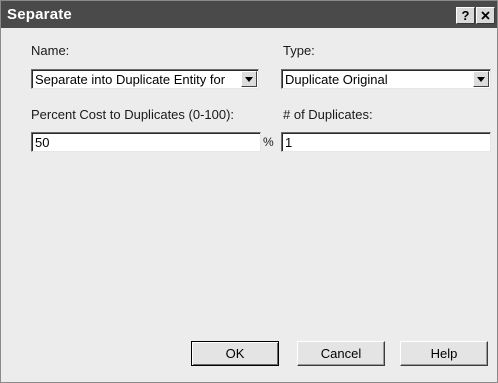 The width and height of the screenshot is (498, 383). Describe the element at coordinates (133, 114) in the screenshot. I see `percent-label: Percent Cost to Duplicates (0-100):` at that location.